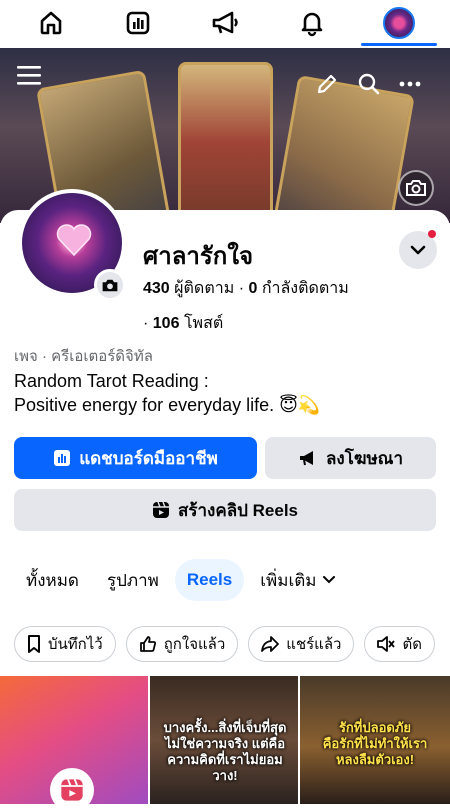 Image resolution: width=450 pixels, height=810 pixels. I want to click on posts-count: 106, so click(166, 323).